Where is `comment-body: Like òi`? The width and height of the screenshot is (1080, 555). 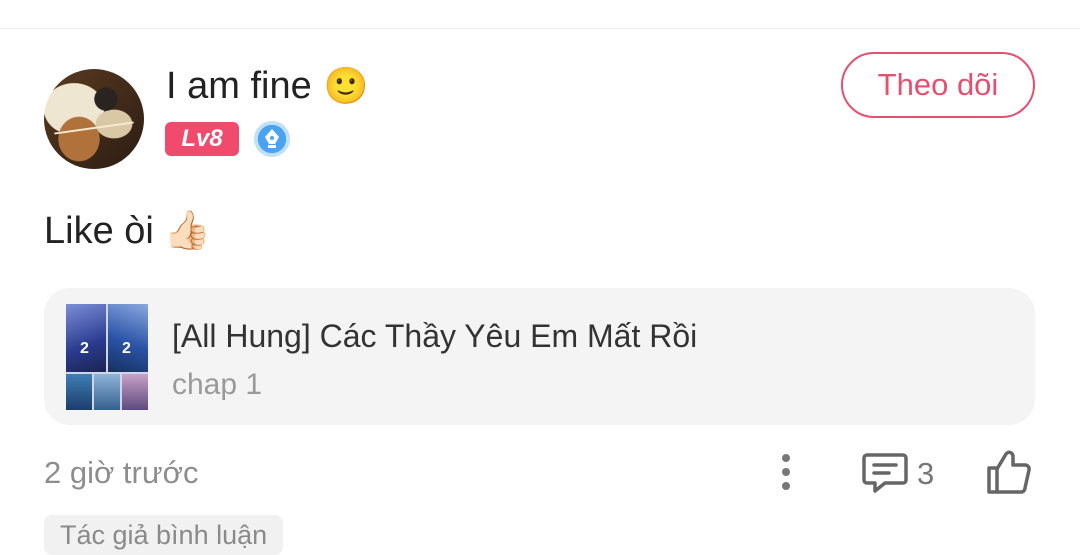
comment-body: Like òi is located at coordinates (99, 231).